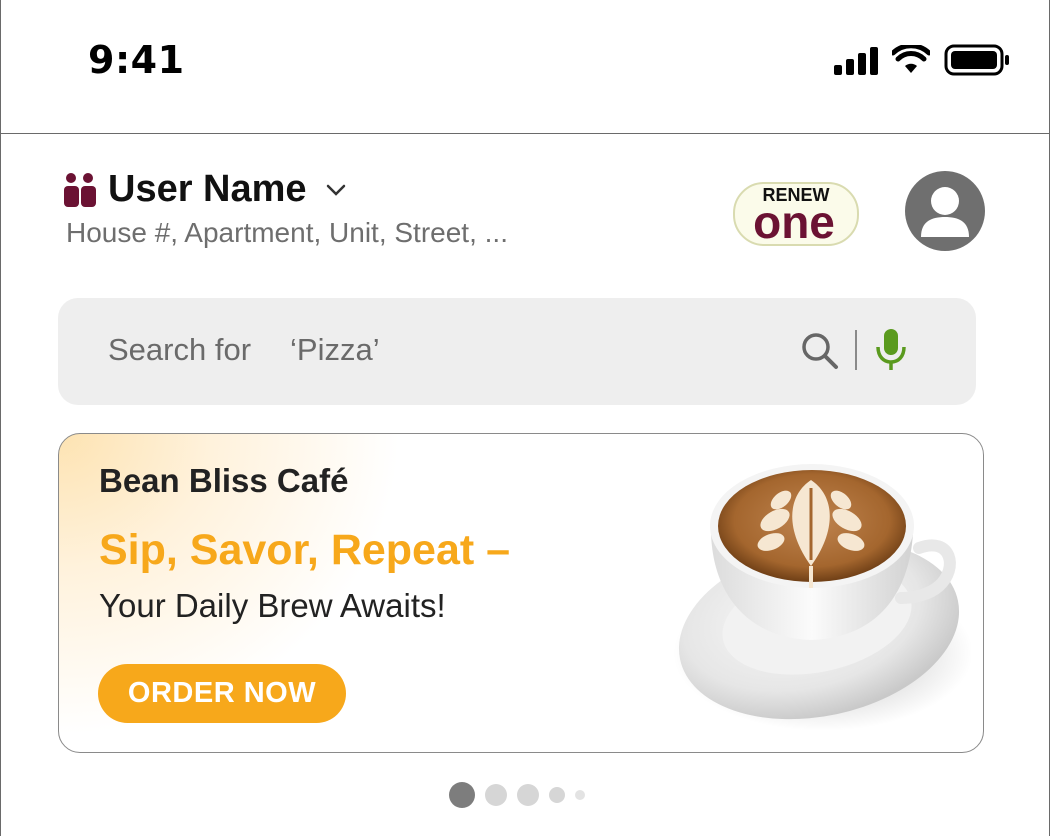 The image size is (1050, 836). I want to click on renew-one-logo: RENEW one, so click(796, 214).